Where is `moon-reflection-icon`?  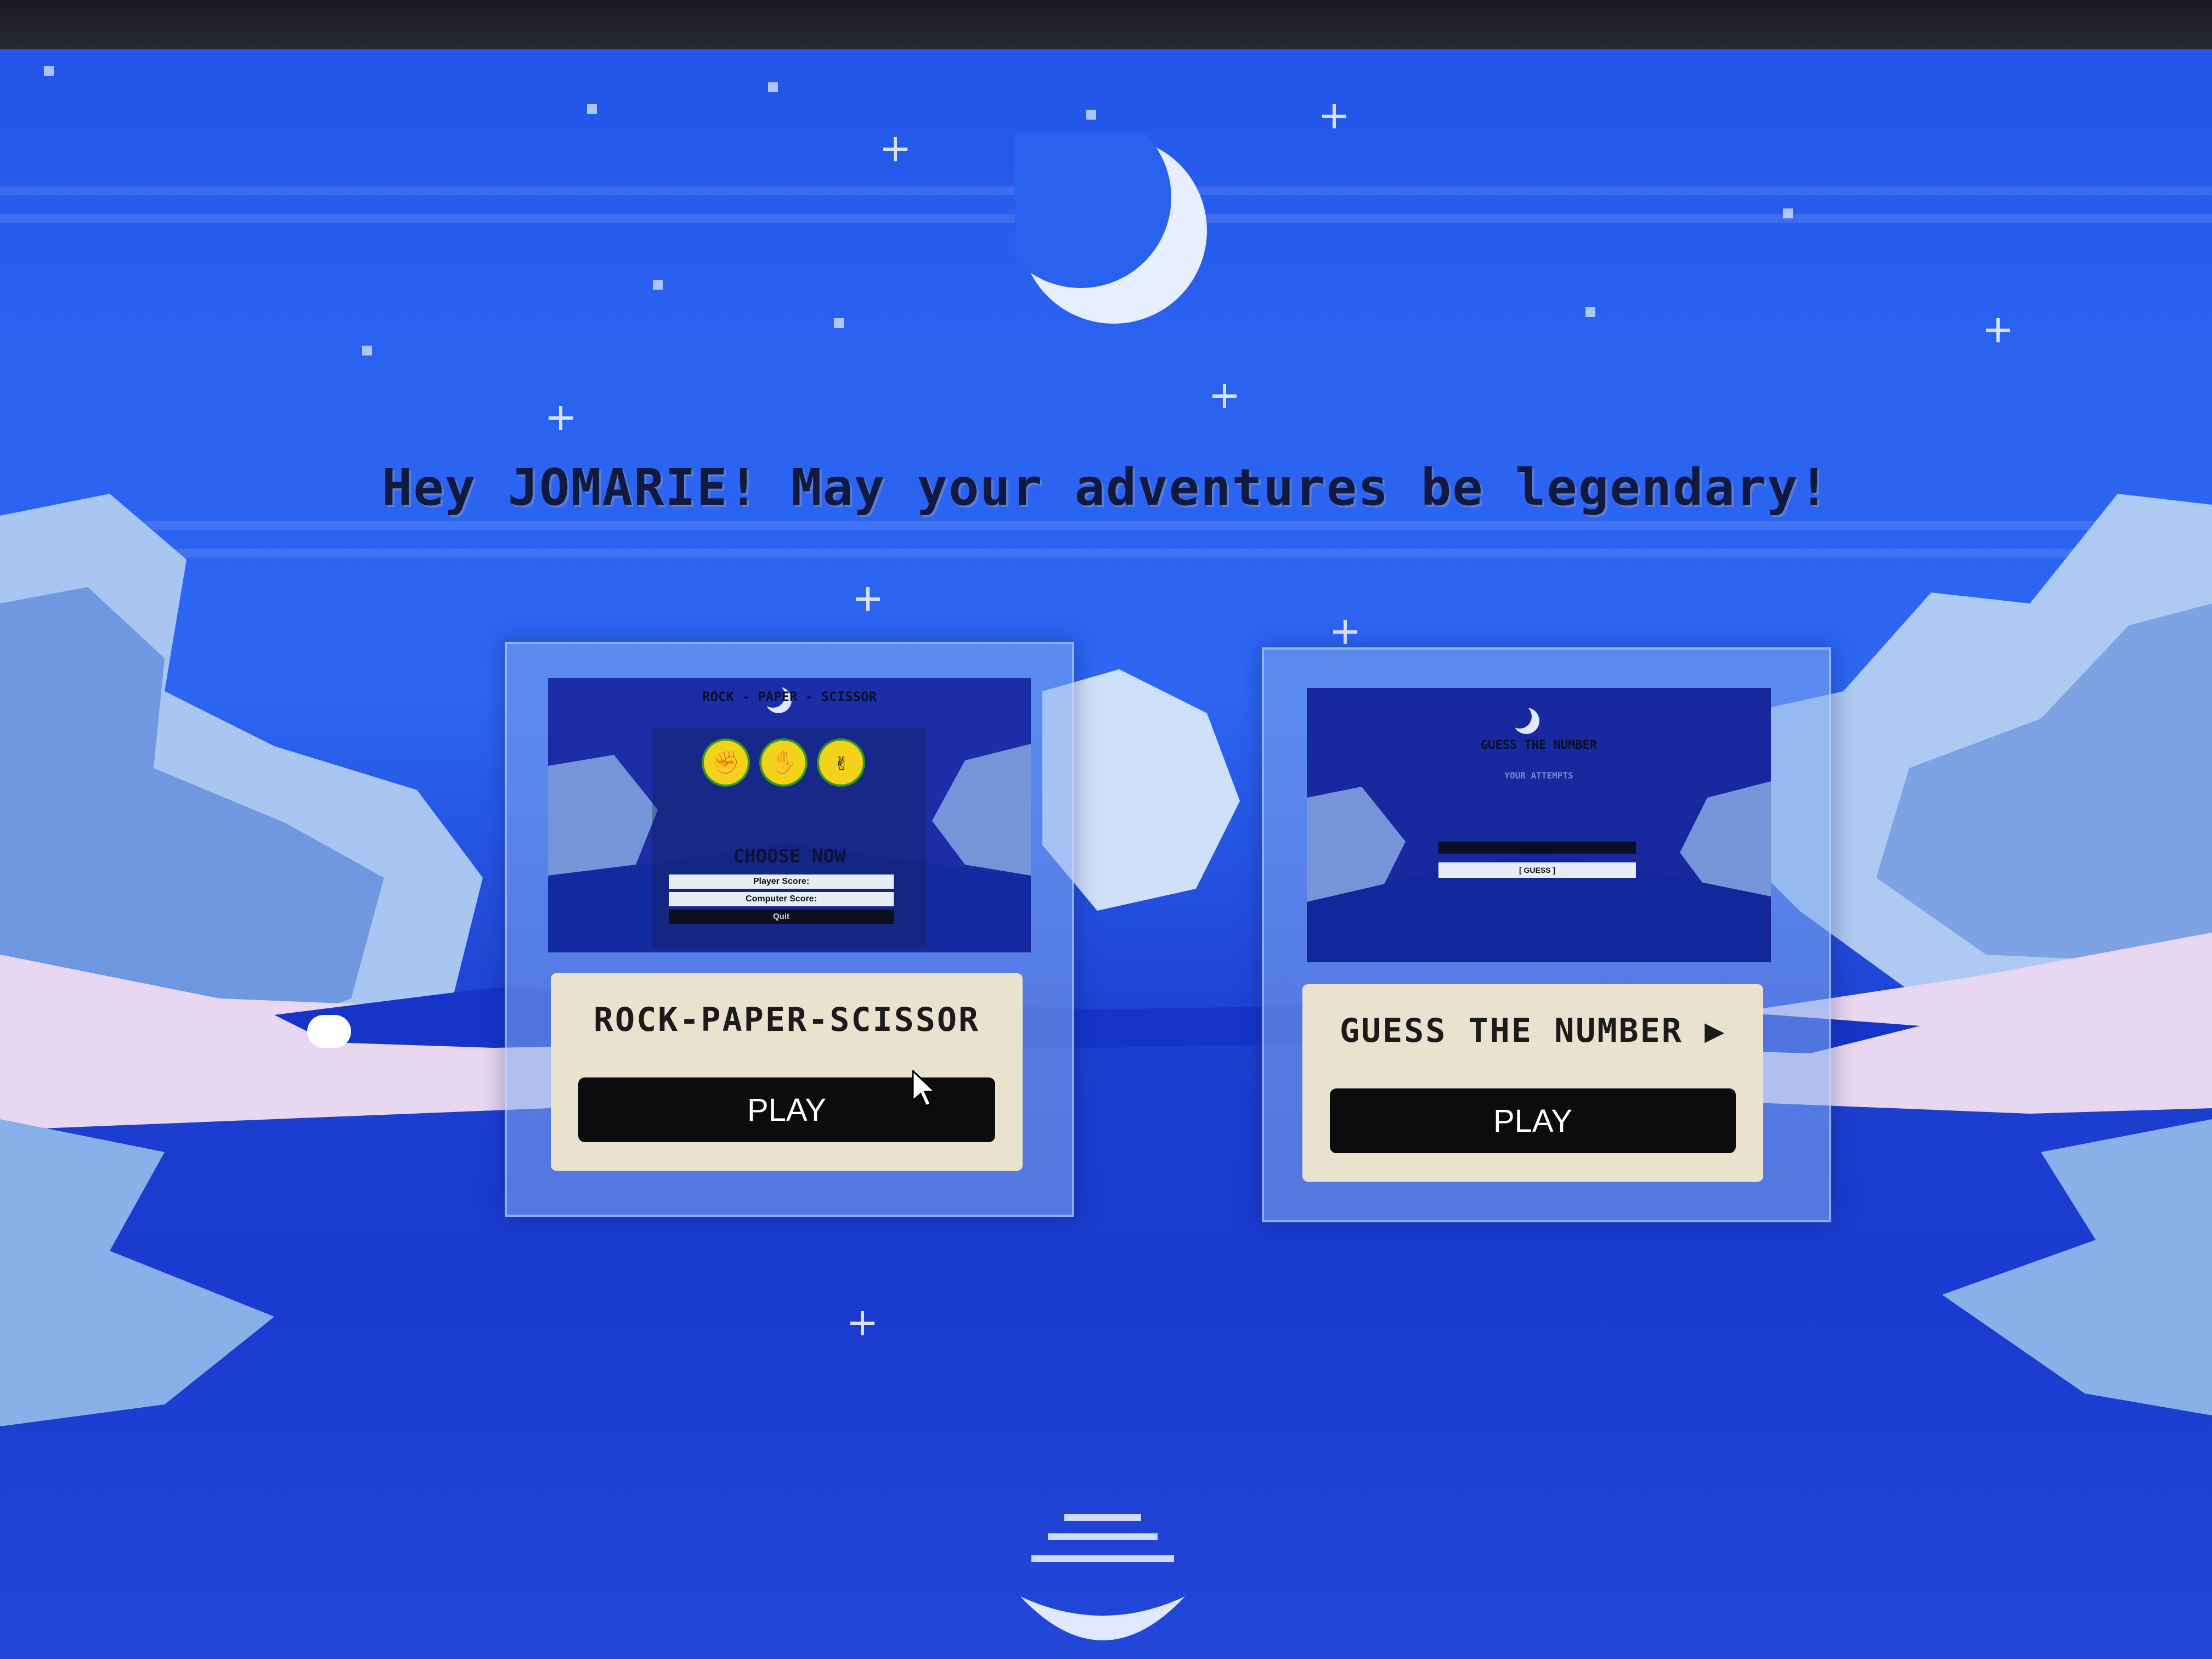 moon-reflection-icon is located at coordinates (1102, 1577).